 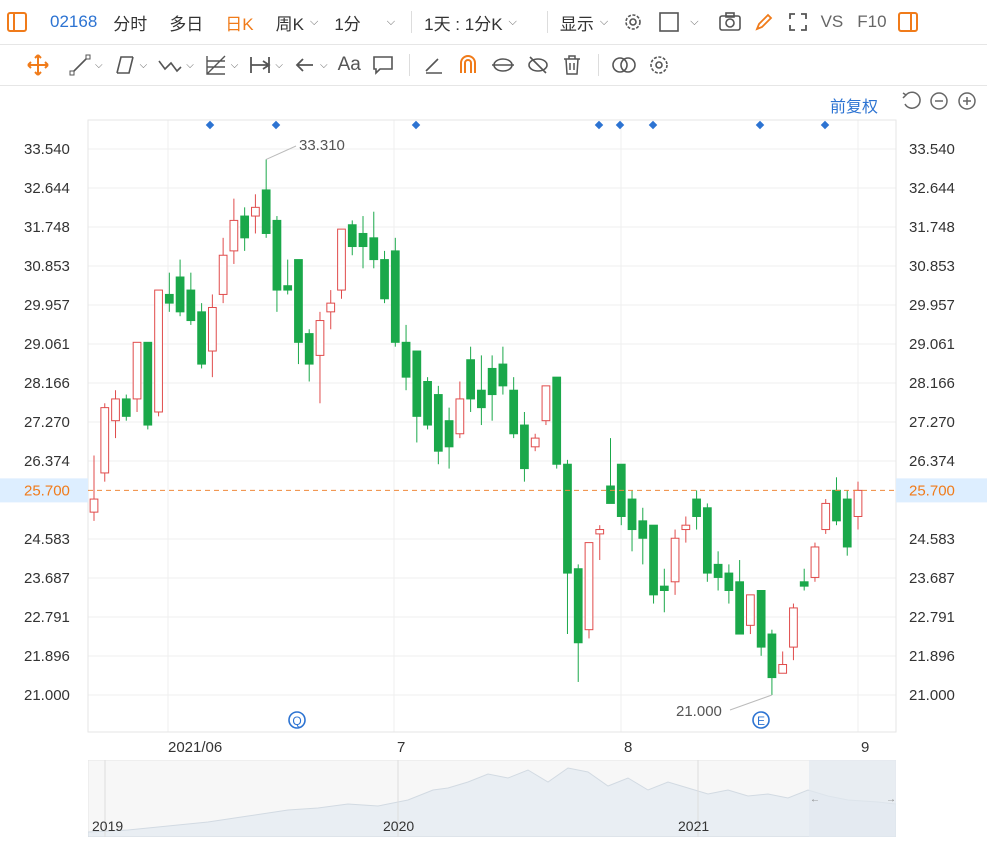 I want to click on price-tick-left: 21.000, so click(x=47, y=695).